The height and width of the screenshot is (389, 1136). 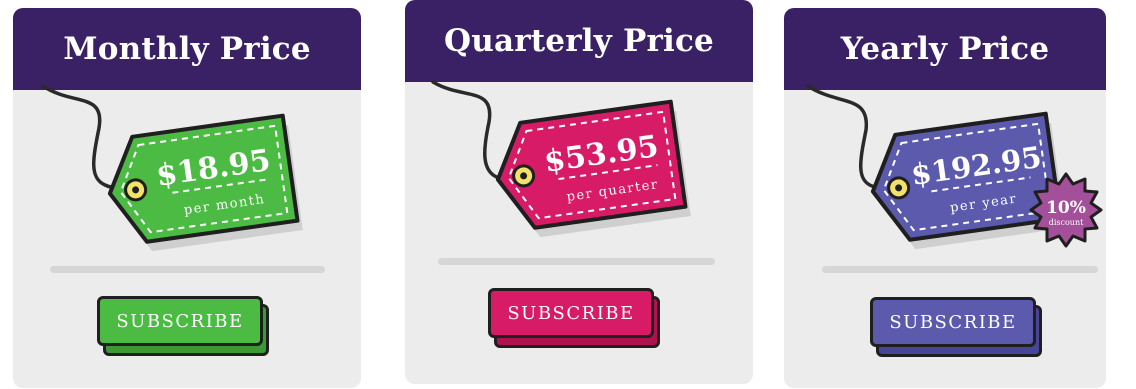 I want to click on subscribe-button-monthly: SUBSCRIBE, so click(x=183, y=326).